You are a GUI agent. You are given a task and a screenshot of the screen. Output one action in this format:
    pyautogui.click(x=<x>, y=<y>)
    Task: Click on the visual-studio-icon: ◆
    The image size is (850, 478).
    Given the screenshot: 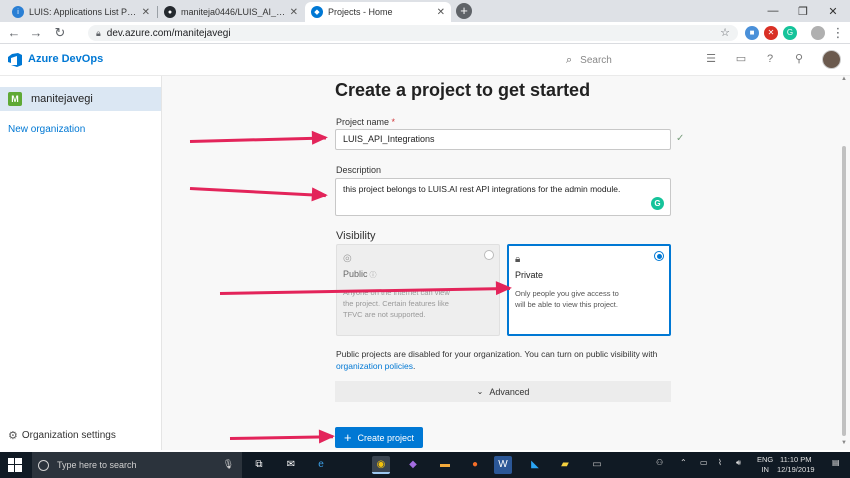 What is the action you would take?
    pyautogui.click(x=413, y=465)
    